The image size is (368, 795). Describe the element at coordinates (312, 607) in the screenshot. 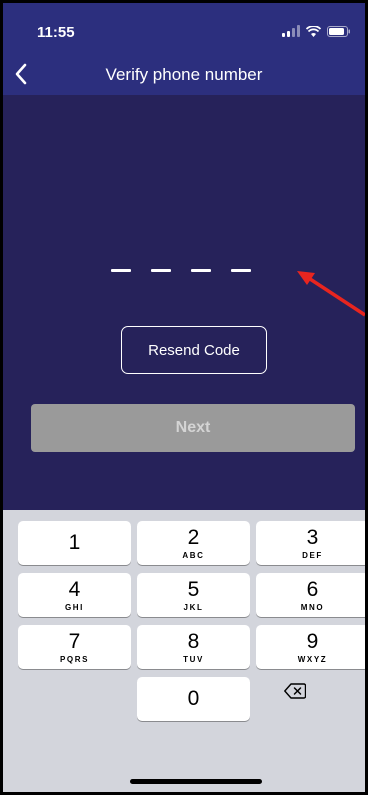

I see `key-letters: MNO` at that location.